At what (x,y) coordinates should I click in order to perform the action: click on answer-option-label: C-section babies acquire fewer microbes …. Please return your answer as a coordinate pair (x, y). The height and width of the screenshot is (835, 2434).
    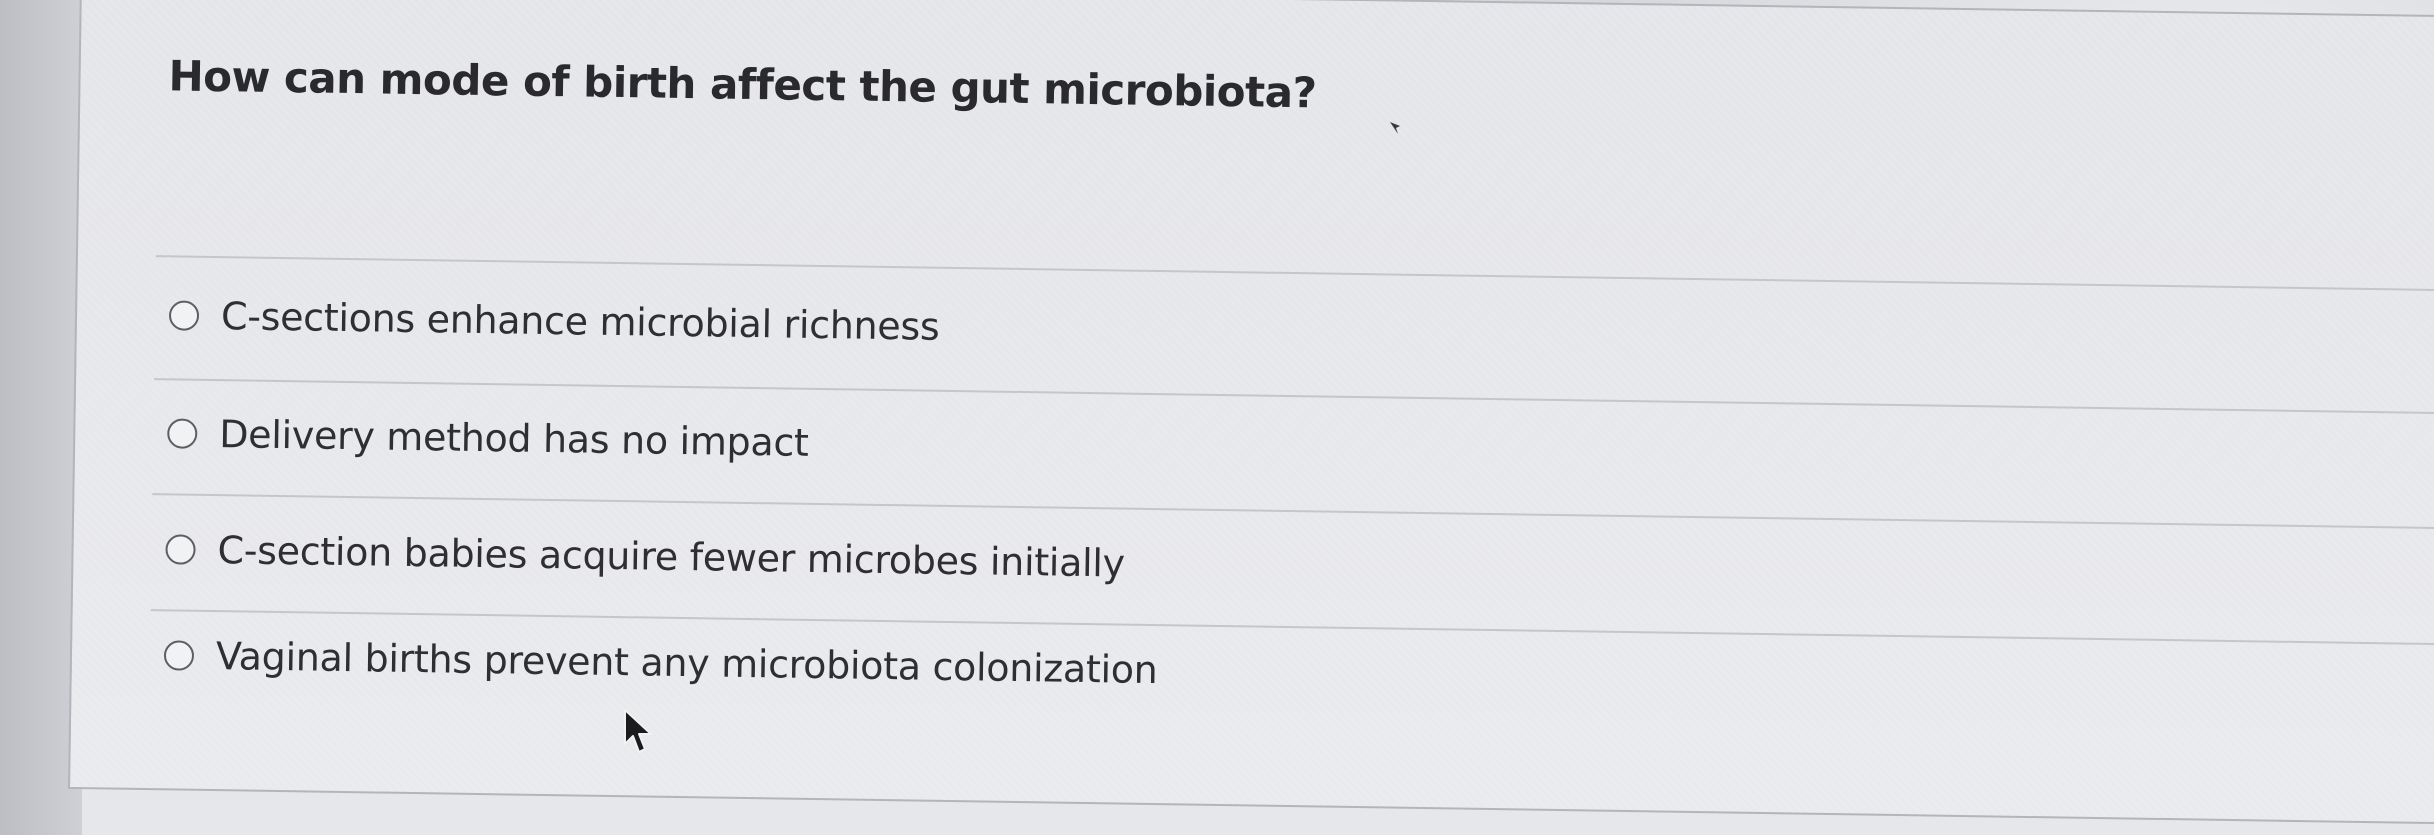
    Looking at the image, I should click on (671, 556).